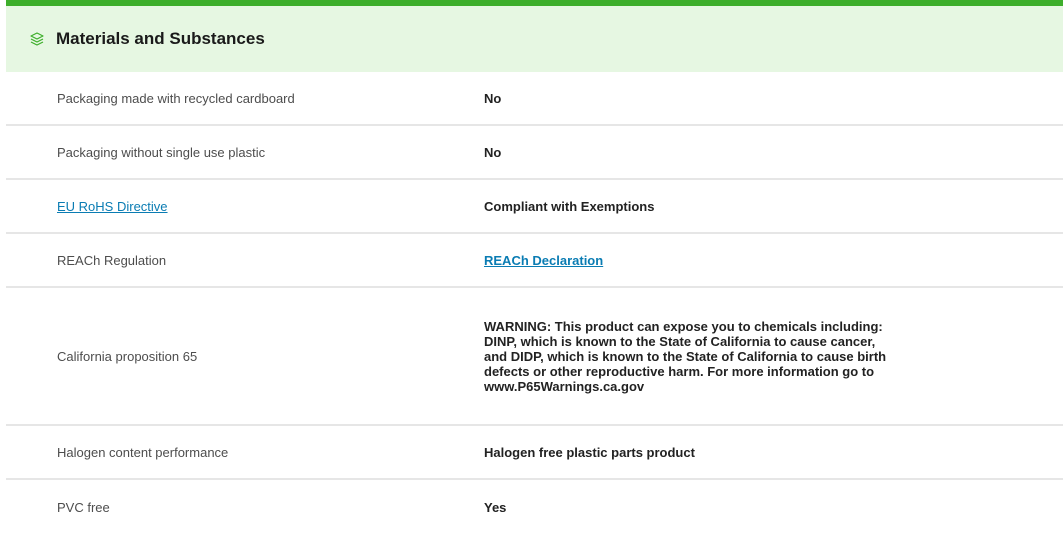  Describe the element at coordinates (569, 206) in the screenshot. I see `row-value: Compliant with Exemptions` at that location.